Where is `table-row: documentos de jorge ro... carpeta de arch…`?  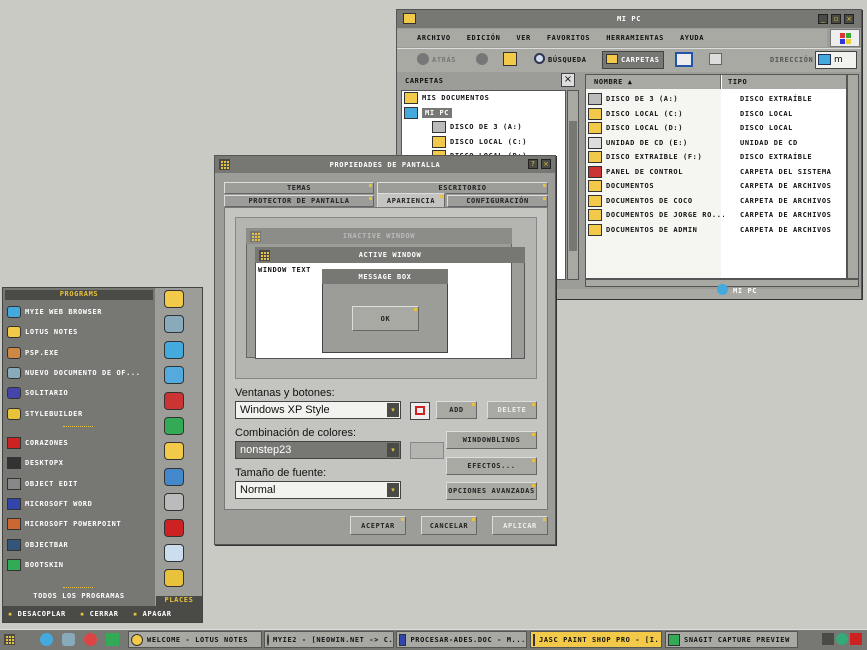
table-row: documentos de jorge ro... carpeta de arch… is located at coordinates (717, 215).